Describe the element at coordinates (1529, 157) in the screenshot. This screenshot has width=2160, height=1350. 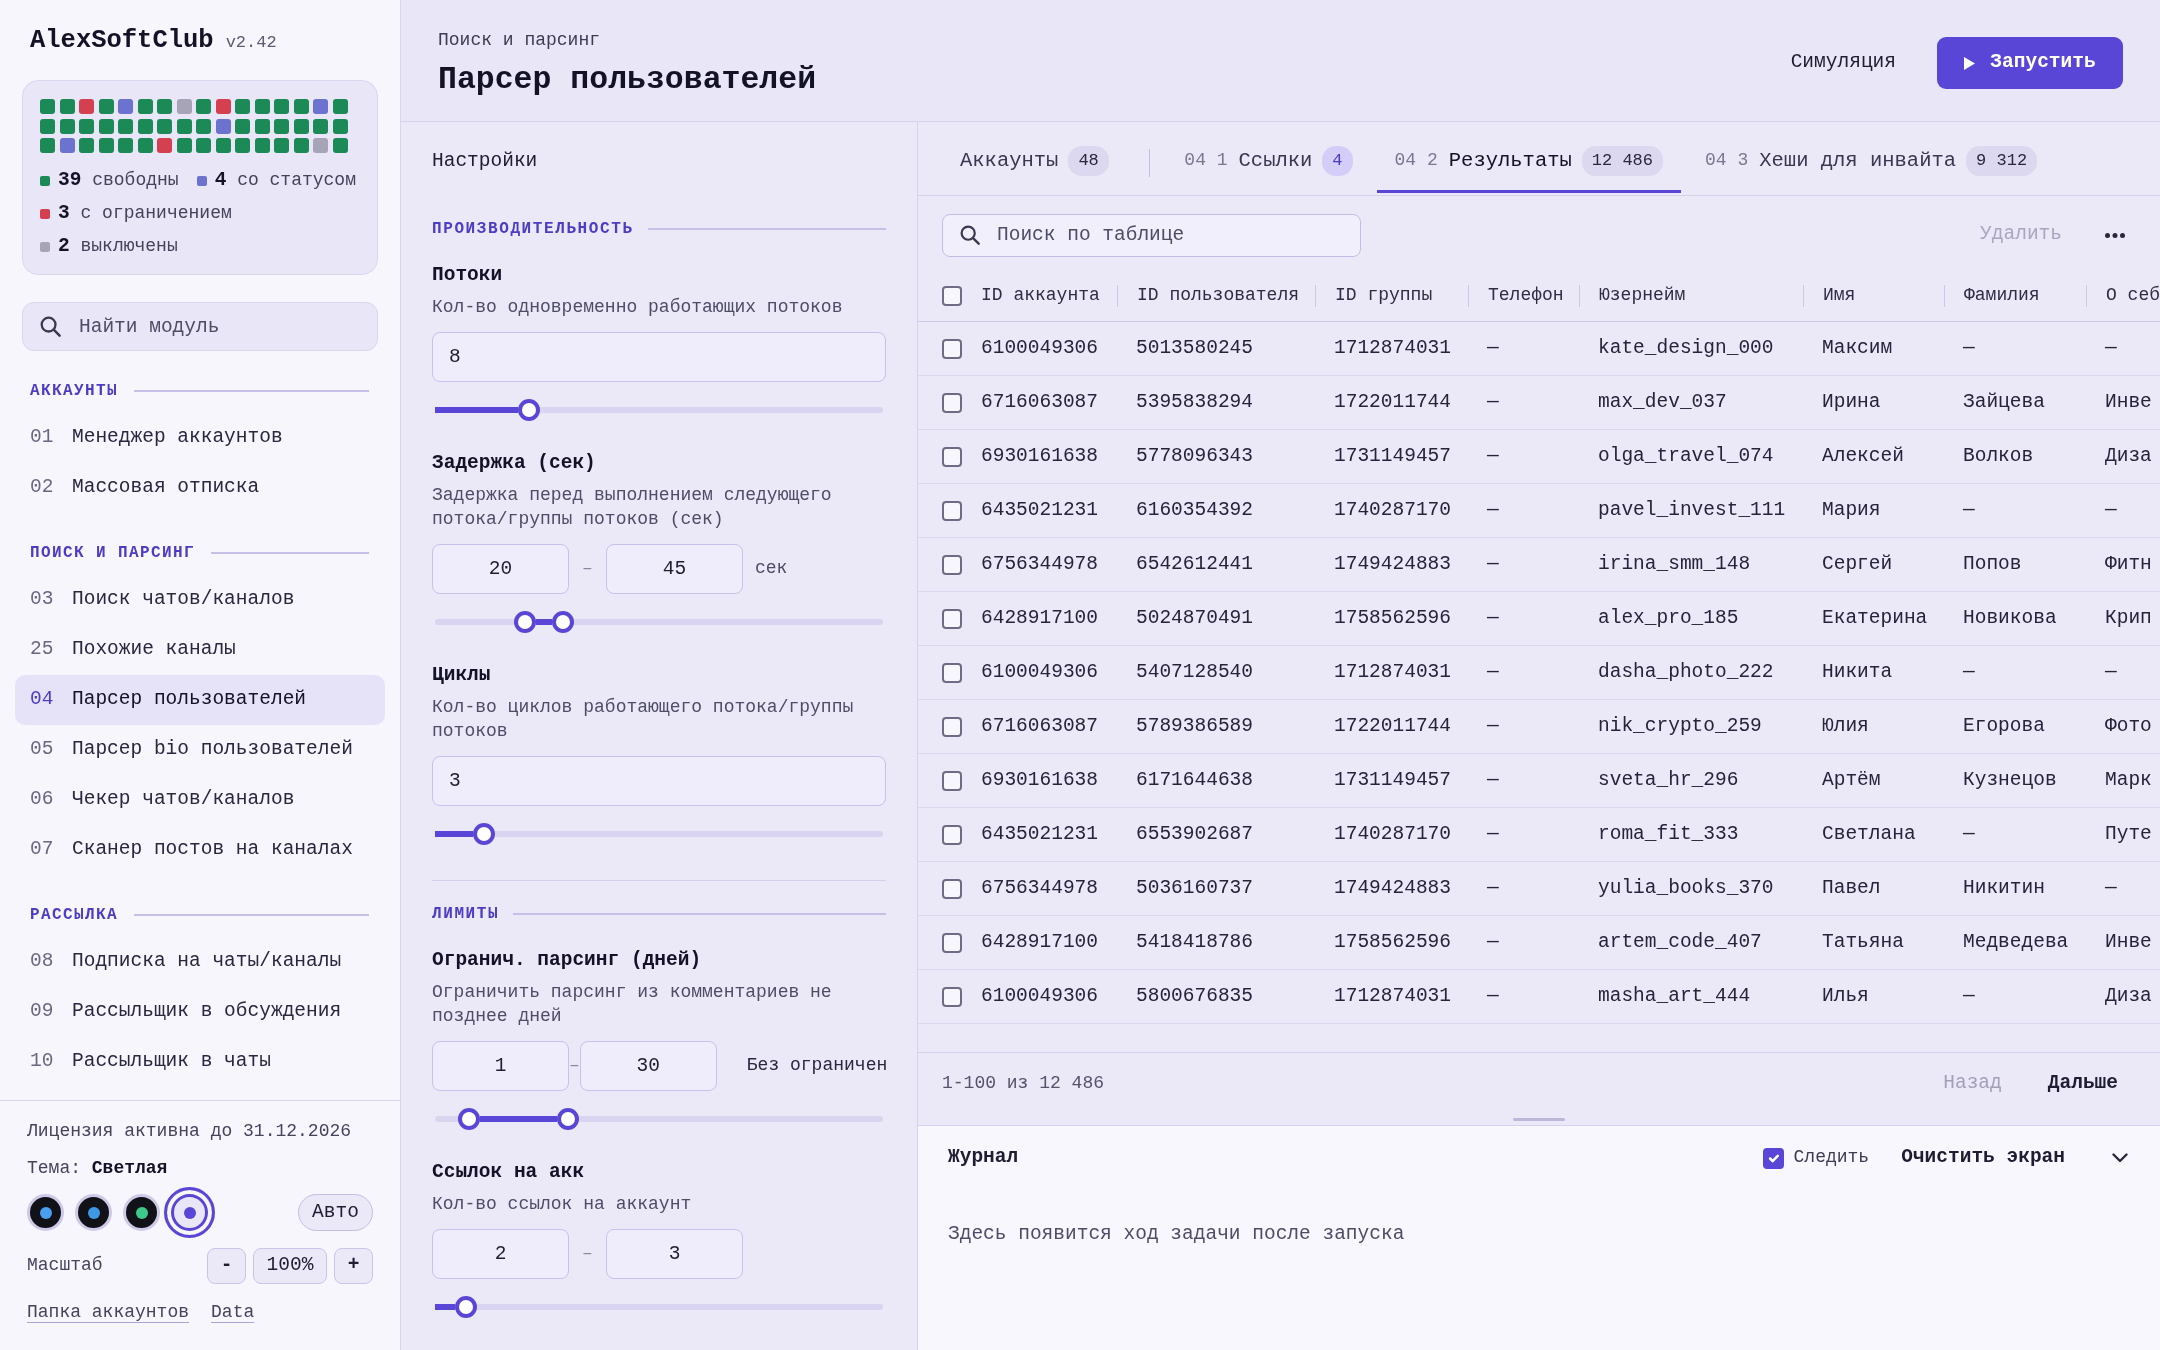
I see `tab: 04 2 Результаты 12 486` at that location.